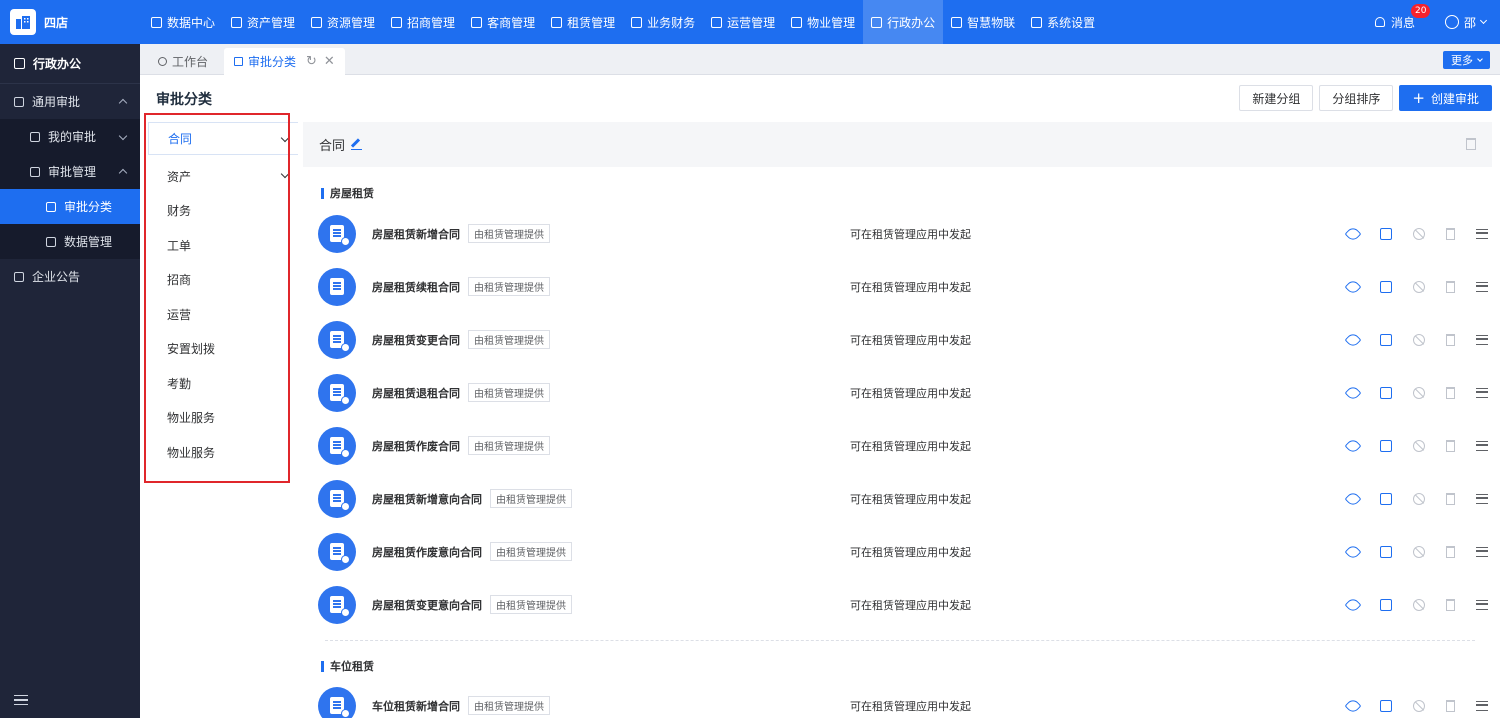 This screenshot has height=718, width=1500. What do you see at coordinates (223, 452) in the screenshot?
I see `category-item-property-service-2: 物业服务` at bounding box center [223, 452].